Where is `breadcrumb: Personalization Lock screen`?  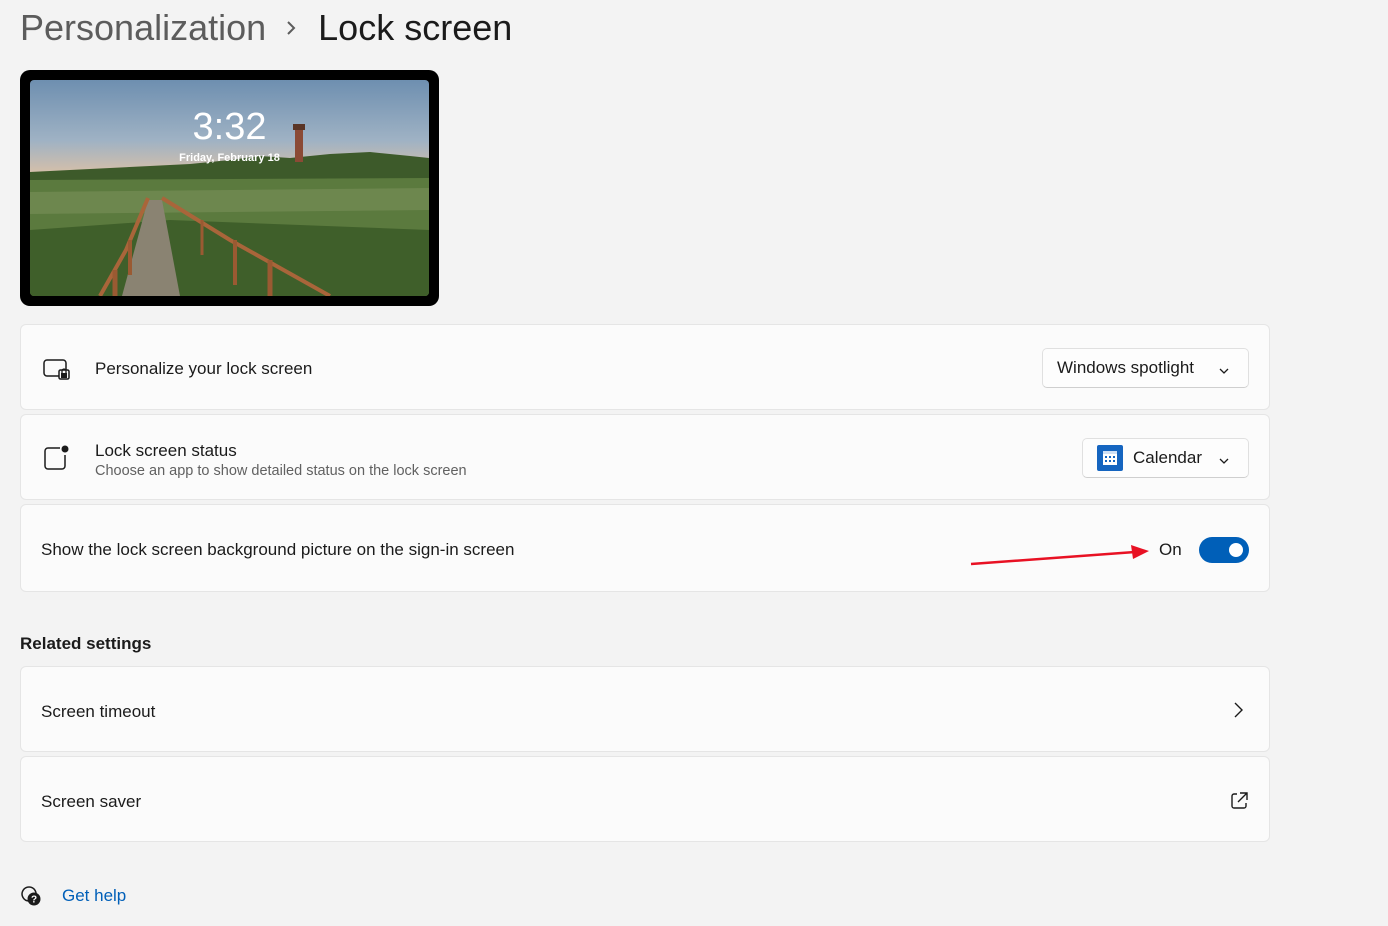
breadcrumb: Personalization Lock screen is located at coordinates (266, 28).